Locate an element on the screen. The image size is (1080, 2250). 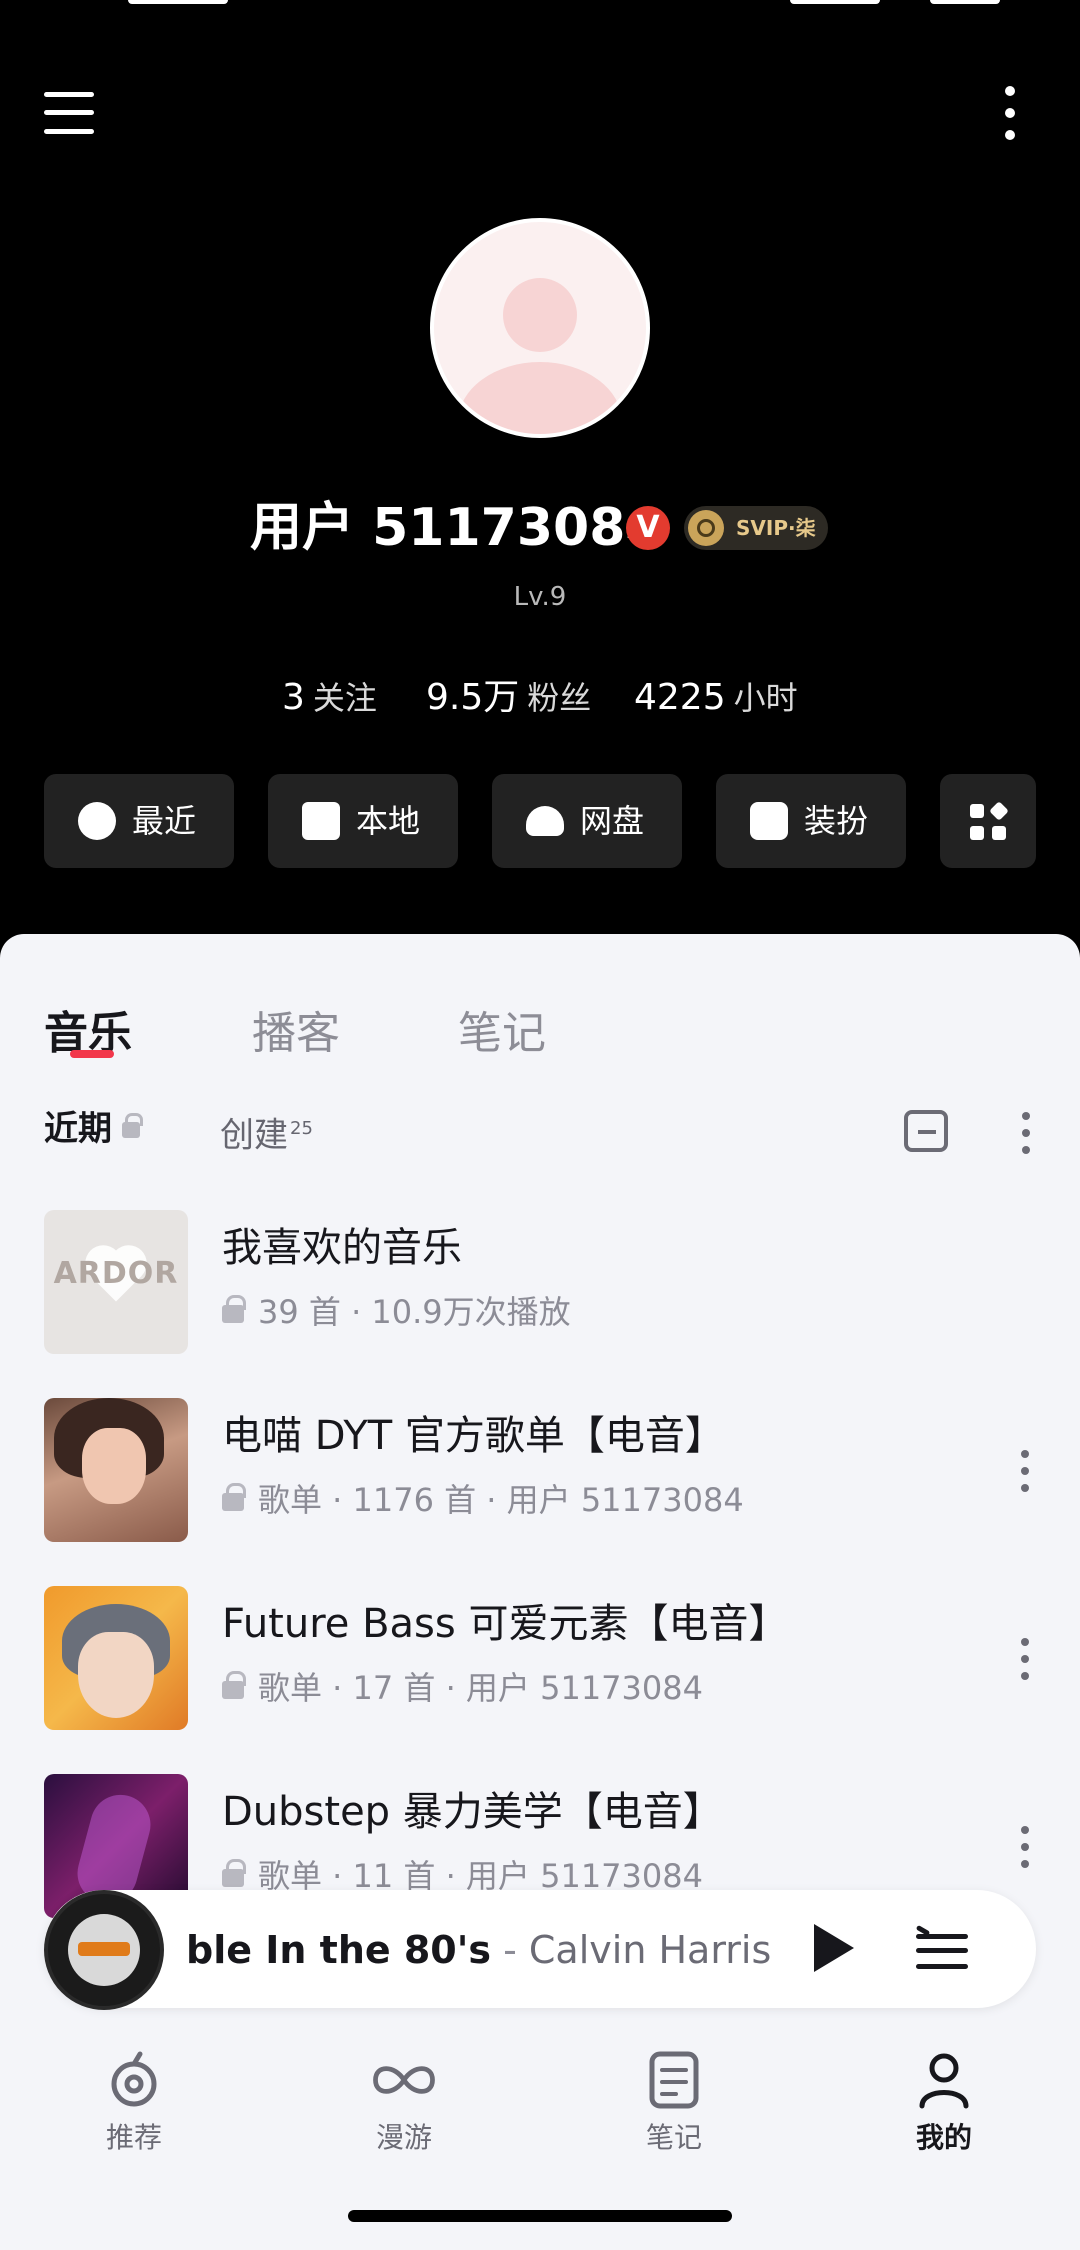
playlist-meta-text: 歌单 · 17 首 · 用户 51173084 is located at coordinates (480, 1688).